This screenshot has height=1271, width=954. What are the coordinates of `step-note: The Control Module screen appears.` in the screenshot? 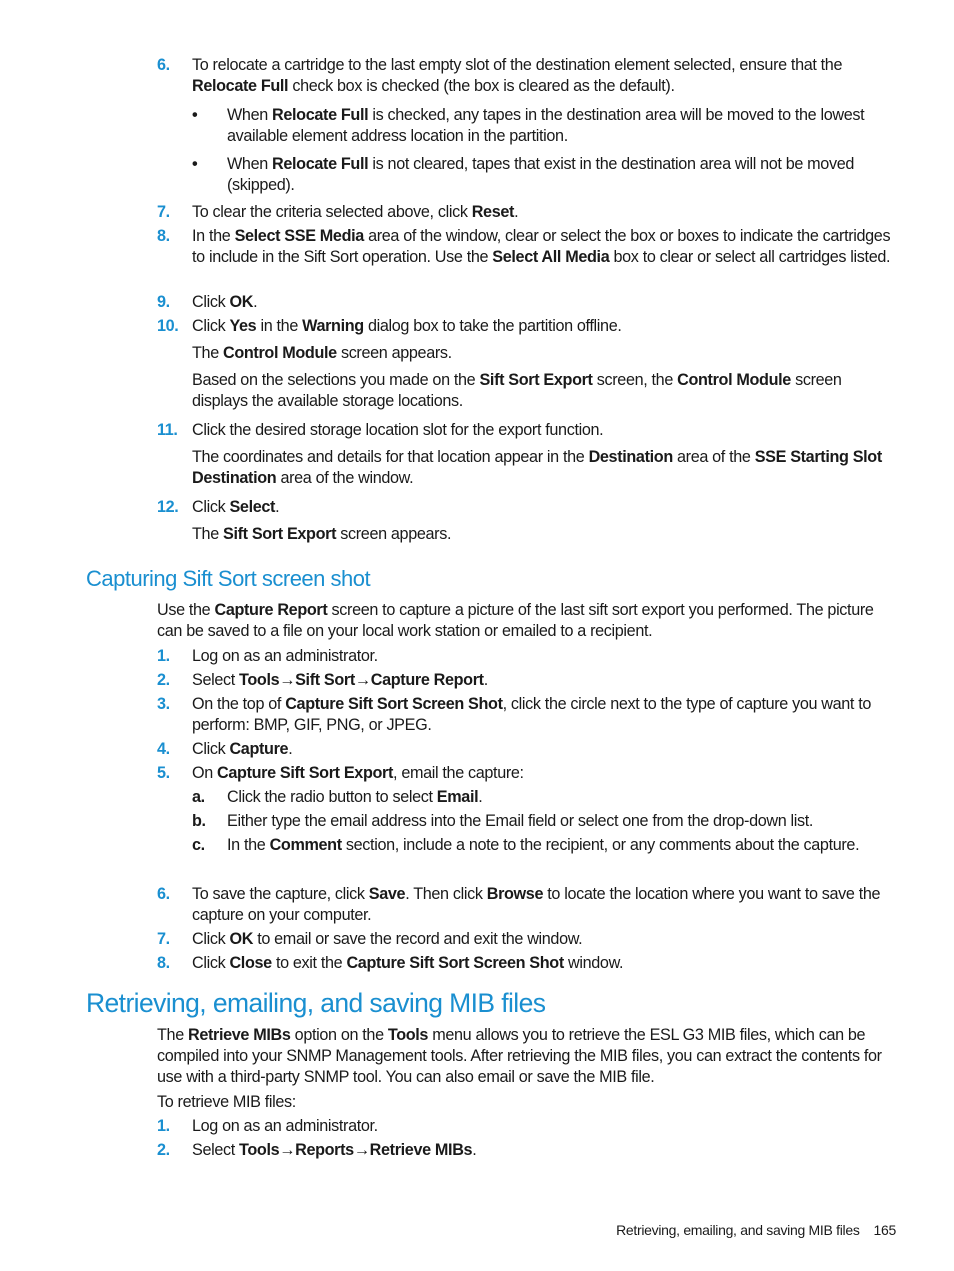 It's located at (322, 353).